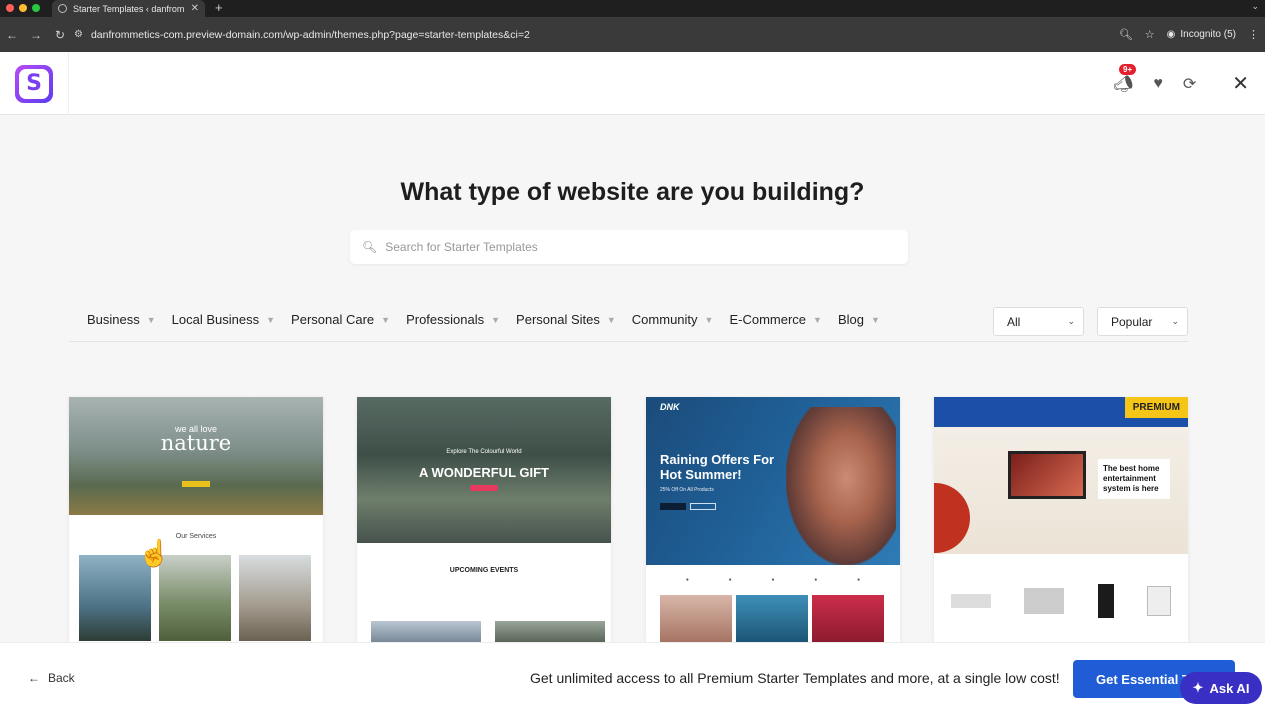 The image size is (1265, 708). I want to click on template-card: we all love nature Our Services, so click(196, 519).